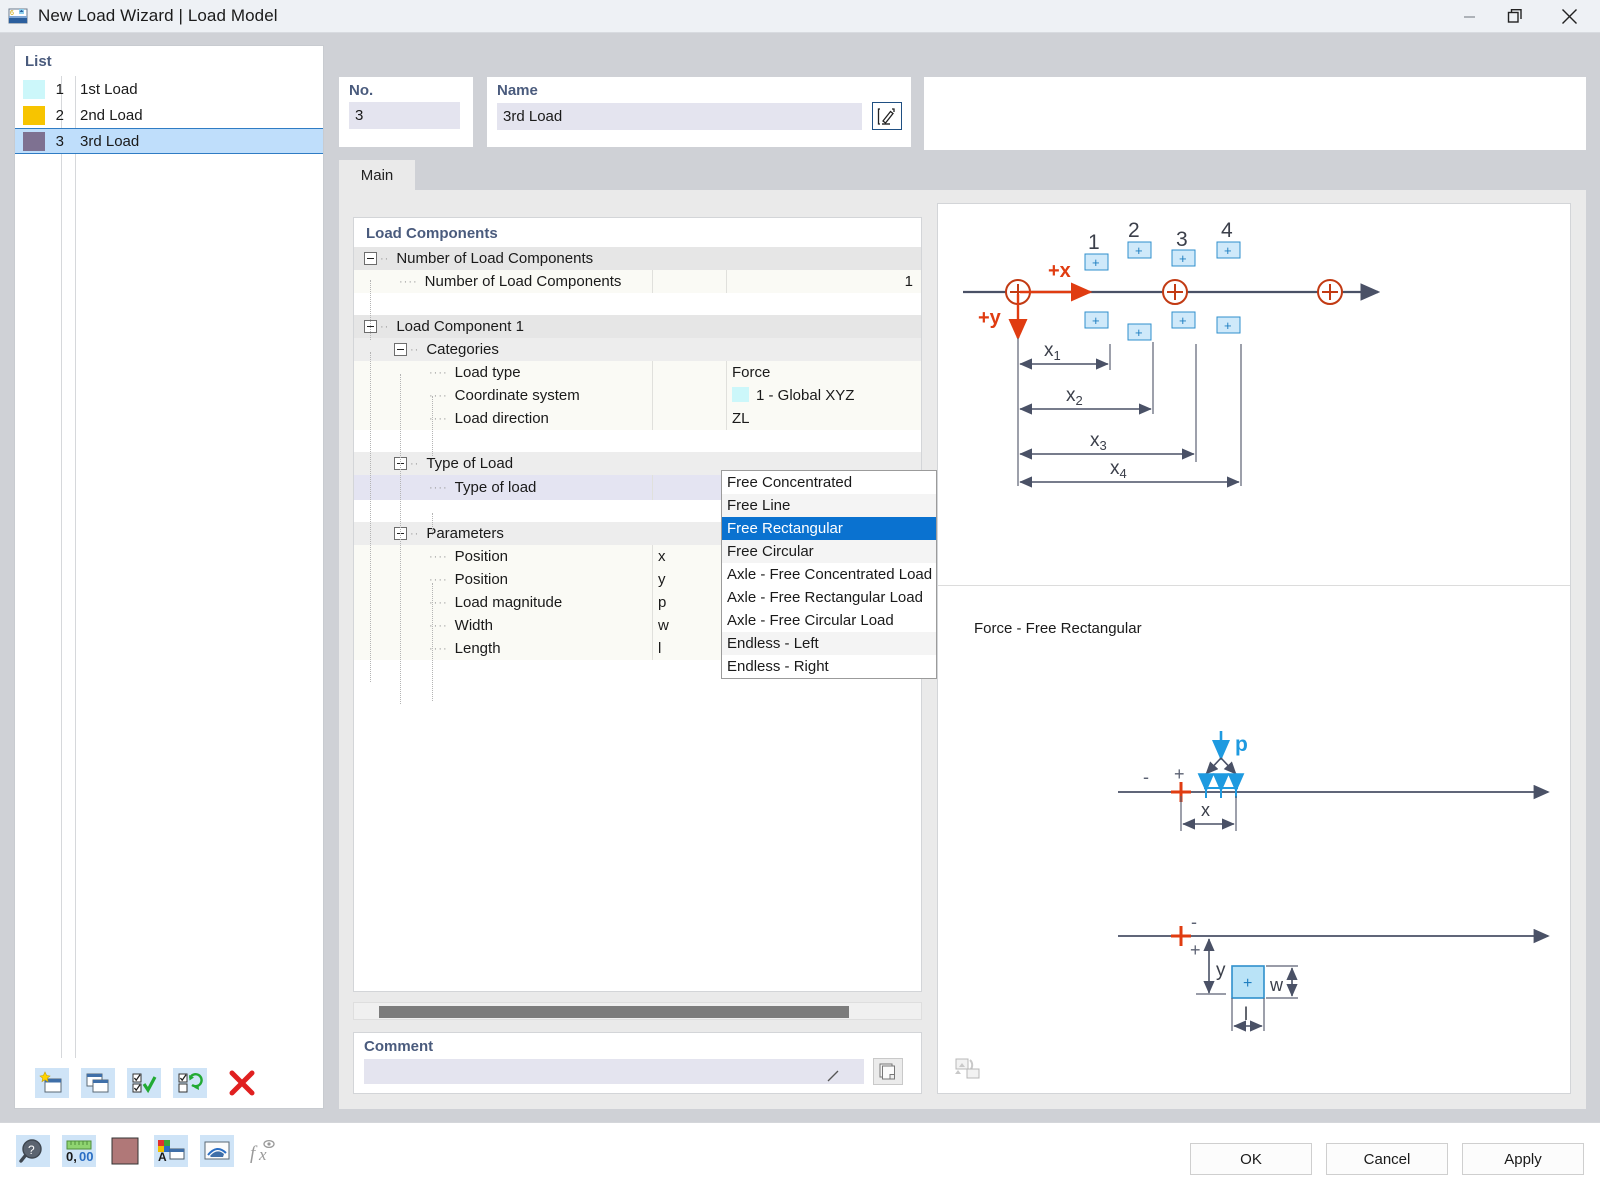  What do you see at coordinates (1251, 1159) in the screenshot?
I see `ok-button: OK` at bounding box center [1251, 1159].